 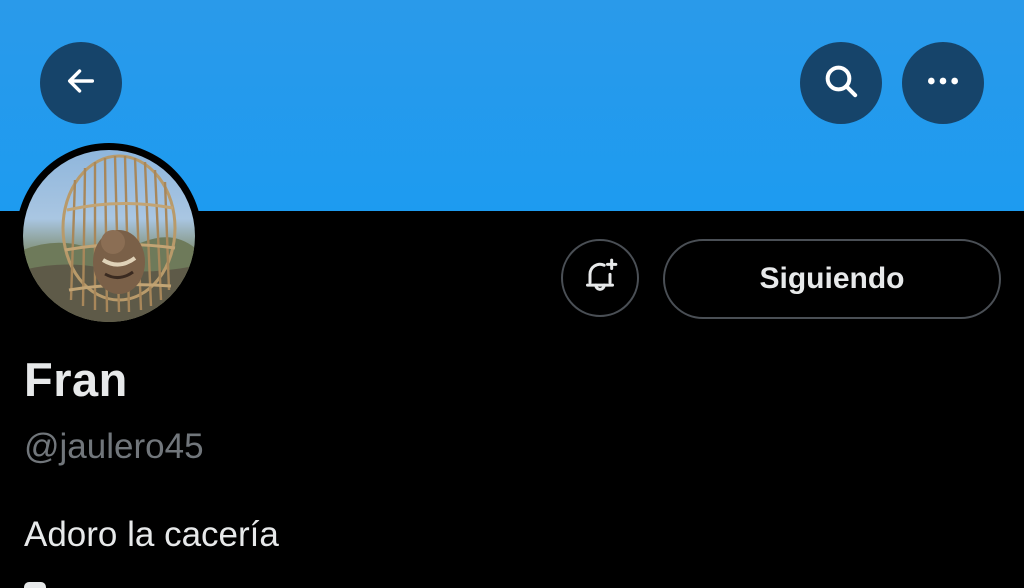 I want to click on more-options-button, so click(x=943, y=83).